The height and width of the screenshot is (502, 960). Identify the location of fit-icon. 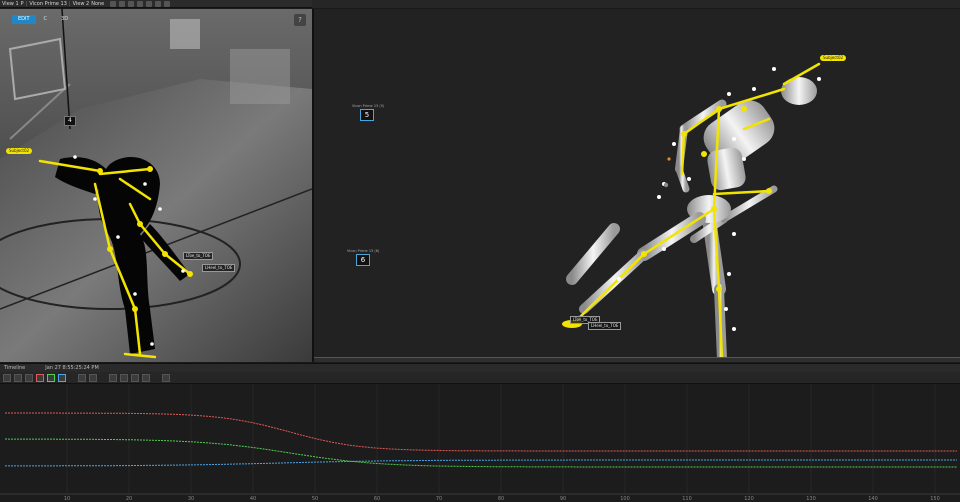
(124, 377).